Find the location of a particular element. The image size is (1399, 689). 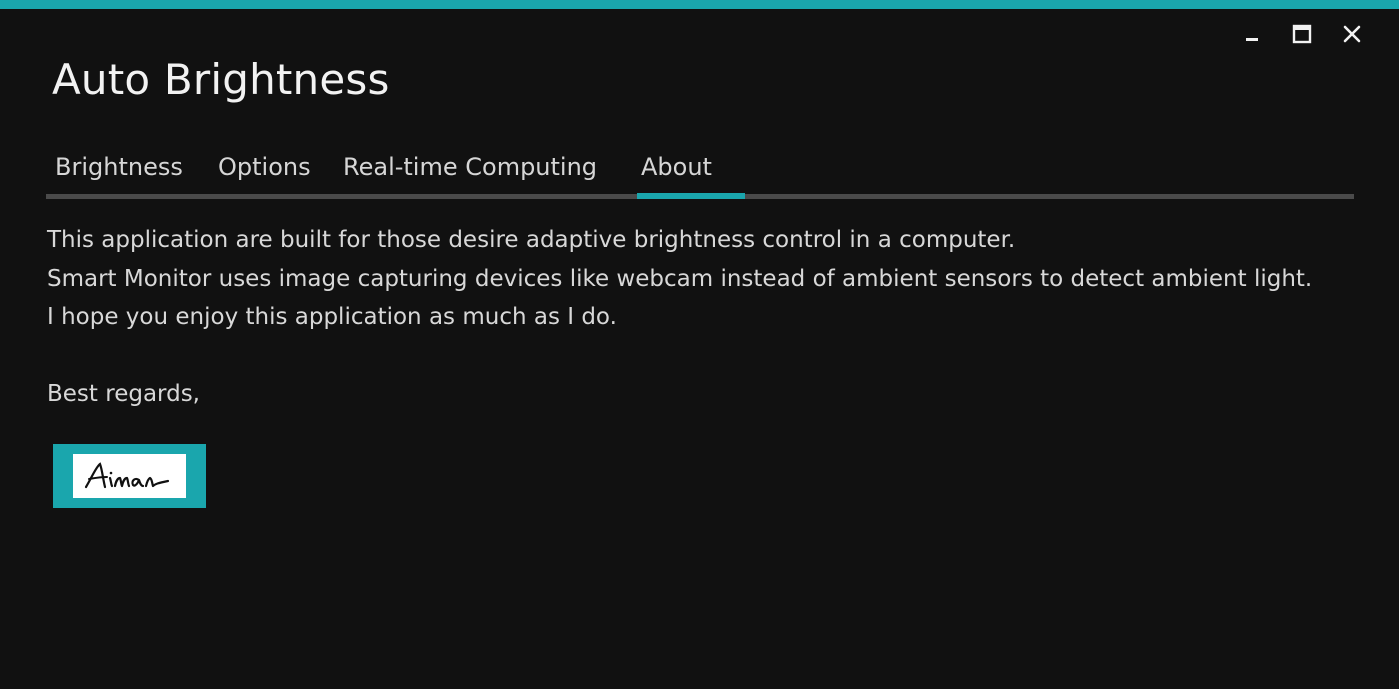

tab-about: About is located at coordinates (676, 169).